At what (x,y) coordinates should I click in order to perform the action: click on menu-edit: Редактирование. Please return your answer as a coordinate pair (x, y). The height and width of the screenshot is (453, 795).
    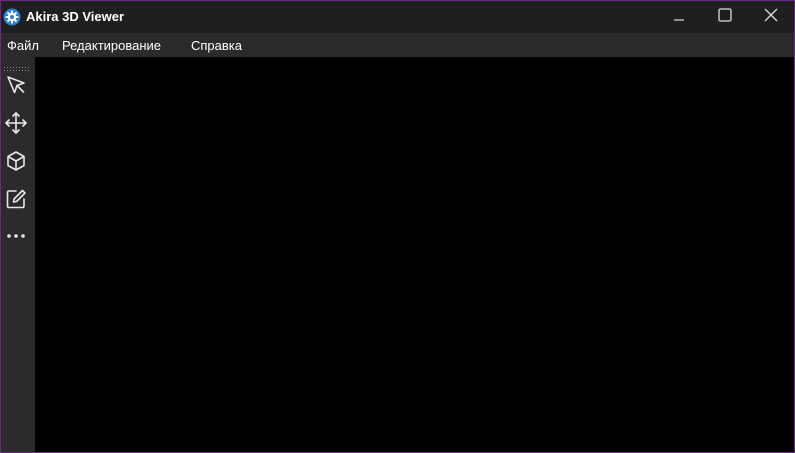
    Looking at the image, I should click on (111, 45).